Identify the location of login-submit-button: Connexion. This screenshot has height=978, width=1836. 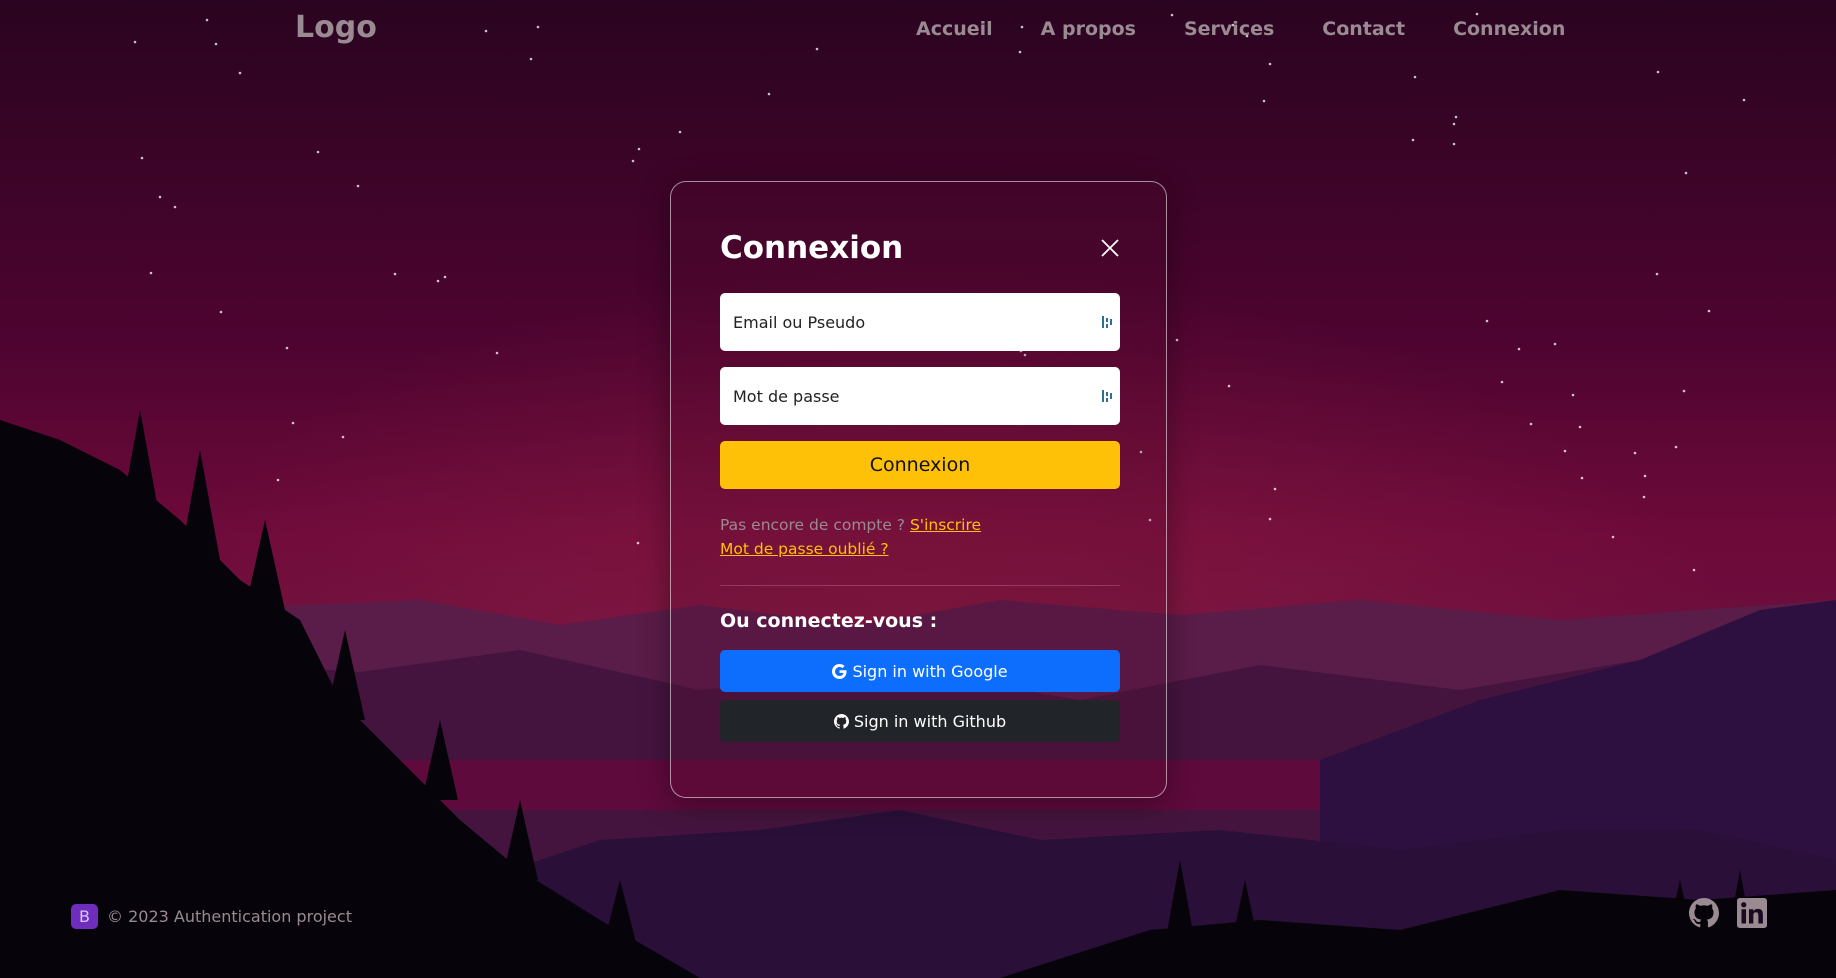
(920, 465).